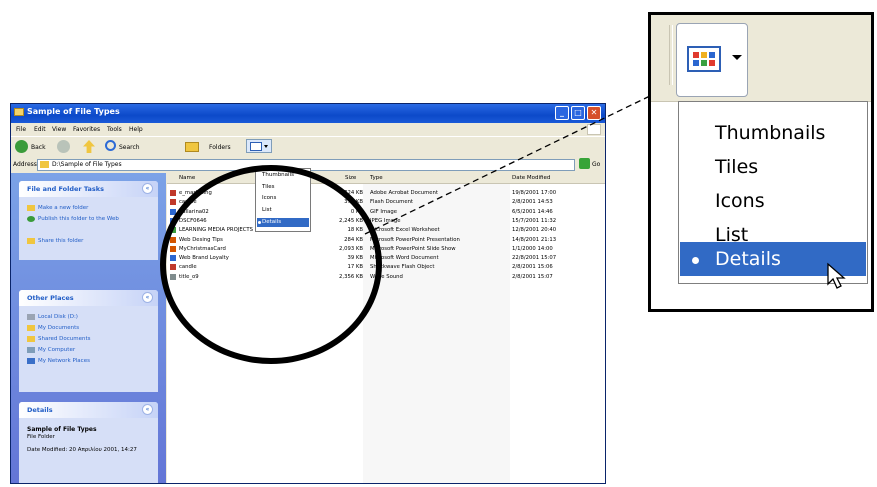  Describe the element at coordinates (773, 195) in the screenshot. I see `views-menu-zoomed: Thumbnails Tiles Icons List Details` at that location.